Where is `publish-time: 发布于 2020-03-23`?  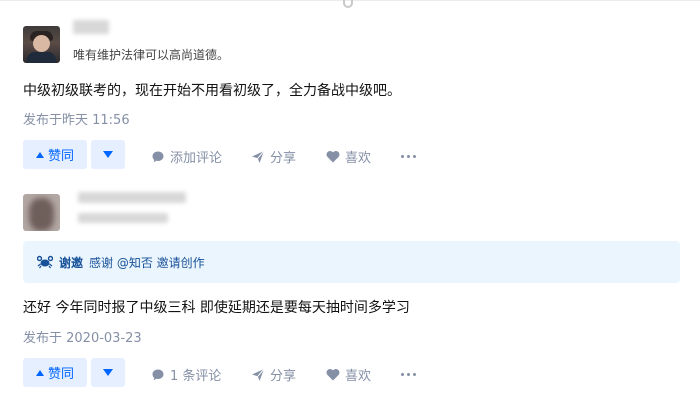 publish-time: 发布于 2020-03-23 is located at coordinates (82, 336).